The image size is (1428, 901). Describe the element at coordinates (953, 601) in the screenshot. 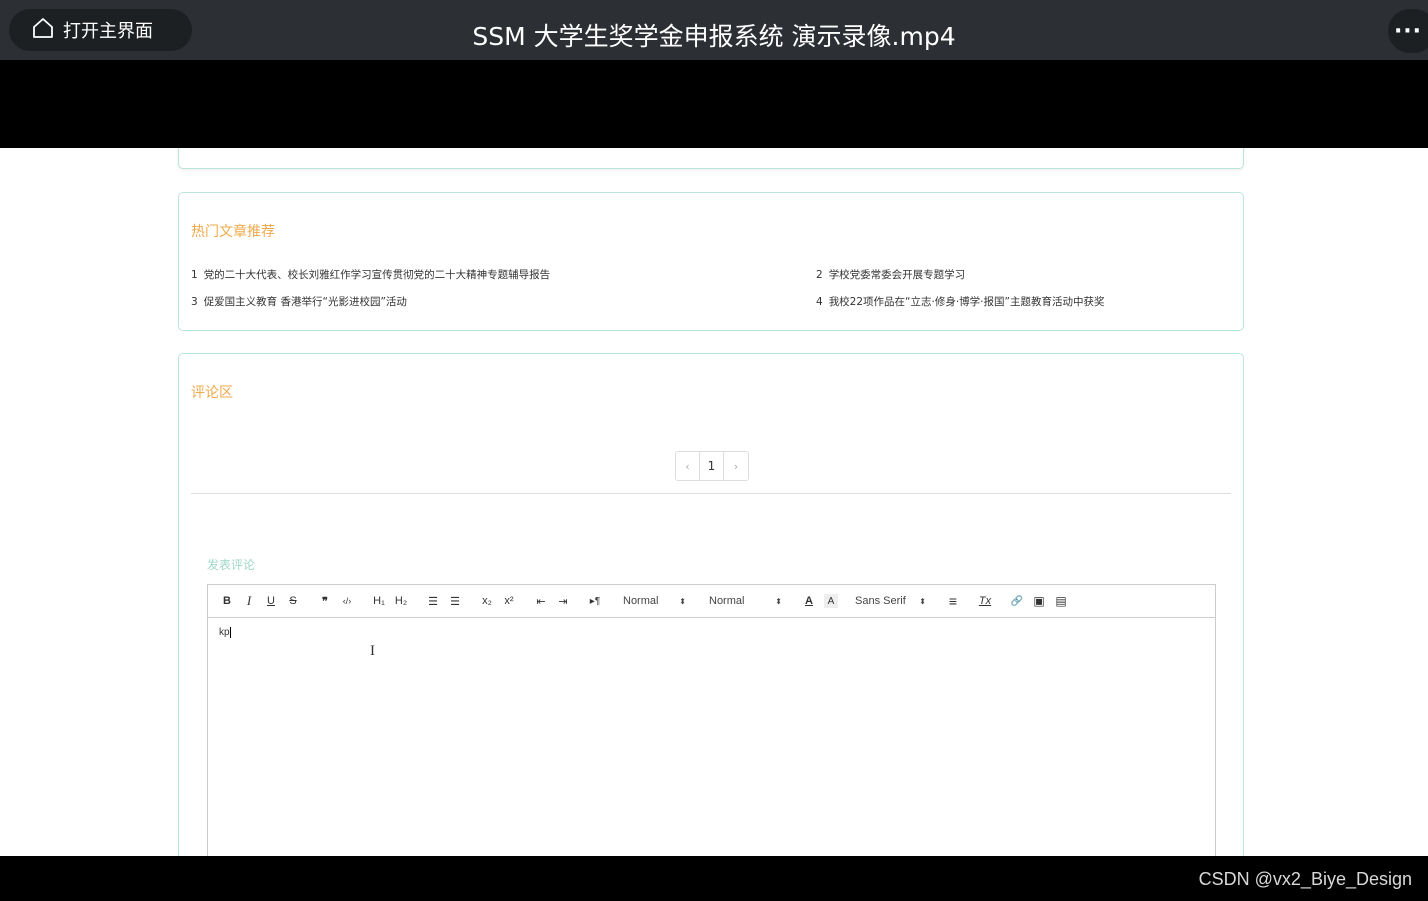

I see `align-button: ≡` at that location.